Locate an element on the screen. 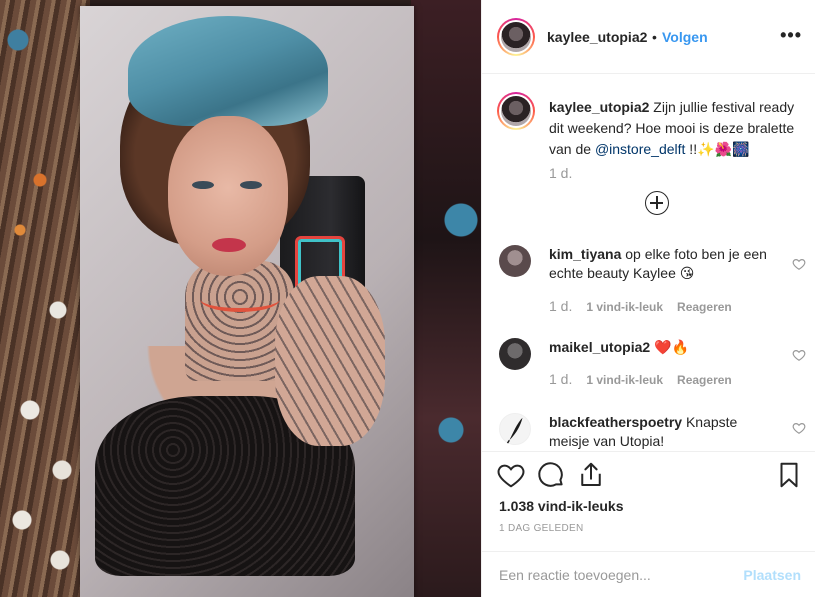  caption-mention-link: @instore_delft is located at coordinates (640, 149).